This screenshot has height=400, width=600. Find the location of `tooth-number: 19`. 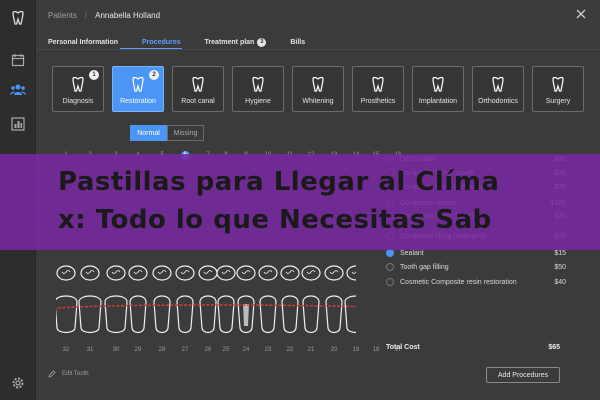

tooth-number: 19 is located at coordinates (356, 350).